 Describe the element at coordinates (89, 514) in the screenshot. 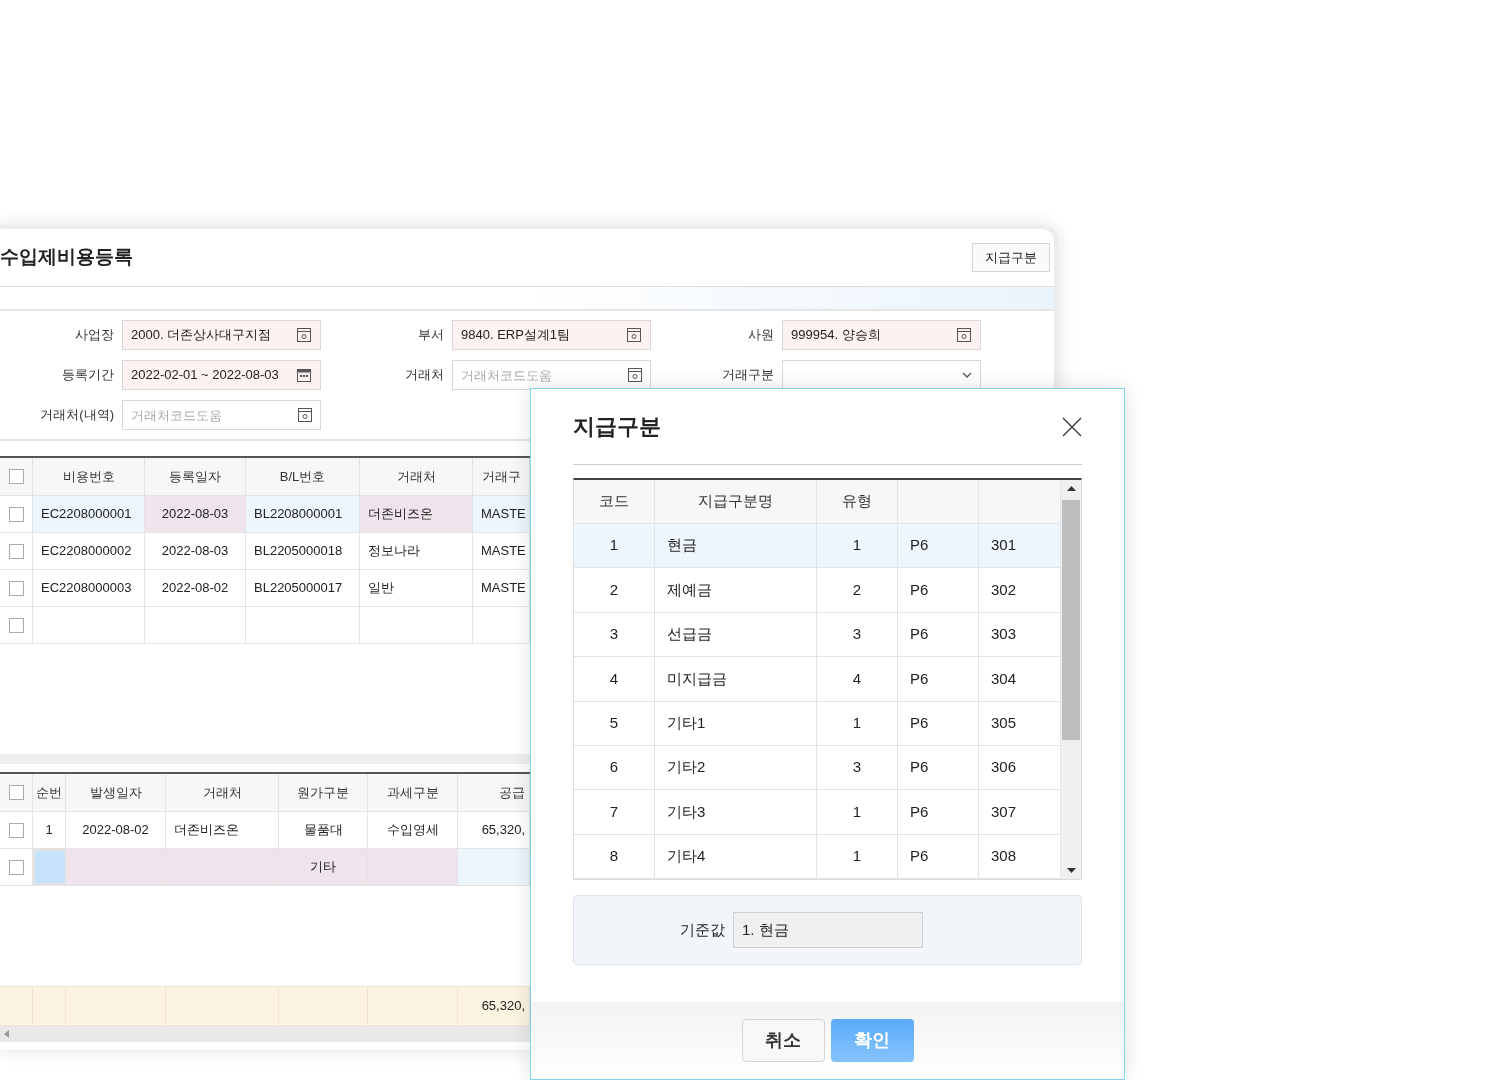

I see `table-cell: EC2208000001` at that location.